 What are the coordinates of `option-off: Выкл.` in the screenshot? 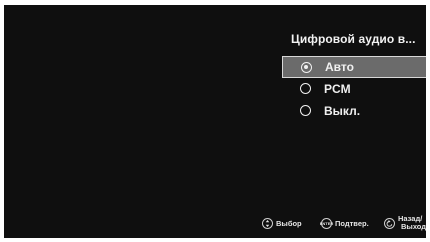 It's located at (354, 110).